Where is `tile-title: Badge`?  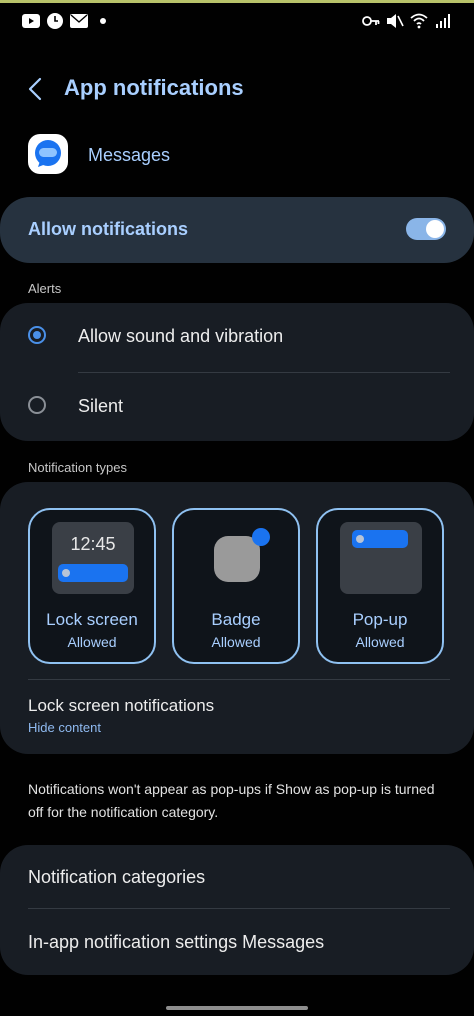
tile-title: Badge is located at coordinates (236, 619).